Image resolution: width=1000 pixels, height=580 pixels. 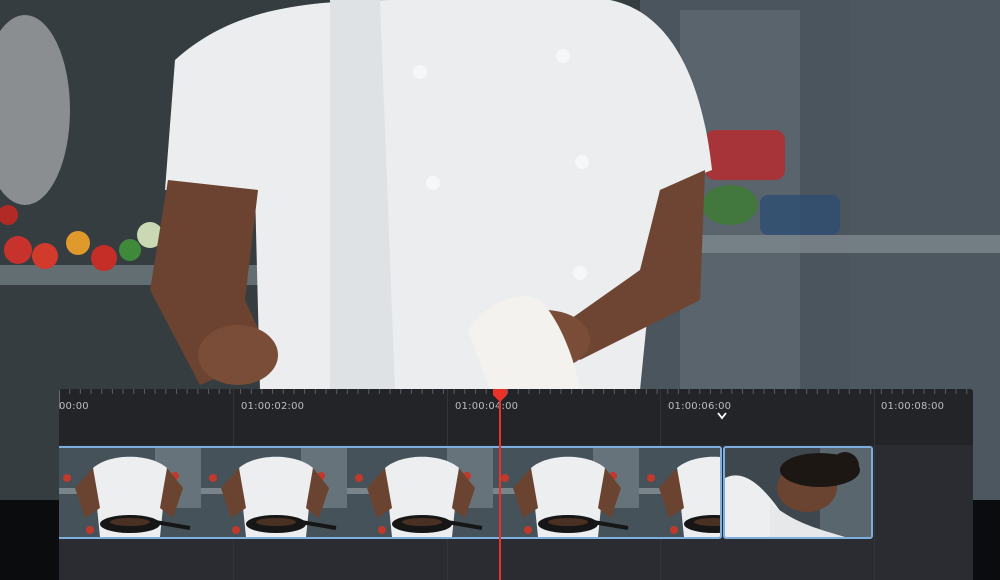 What do you see at coordinates (487, 406) in the screenshot?
I see `timecode-label: 01:00:04:00` at bounding box center [487, 406].